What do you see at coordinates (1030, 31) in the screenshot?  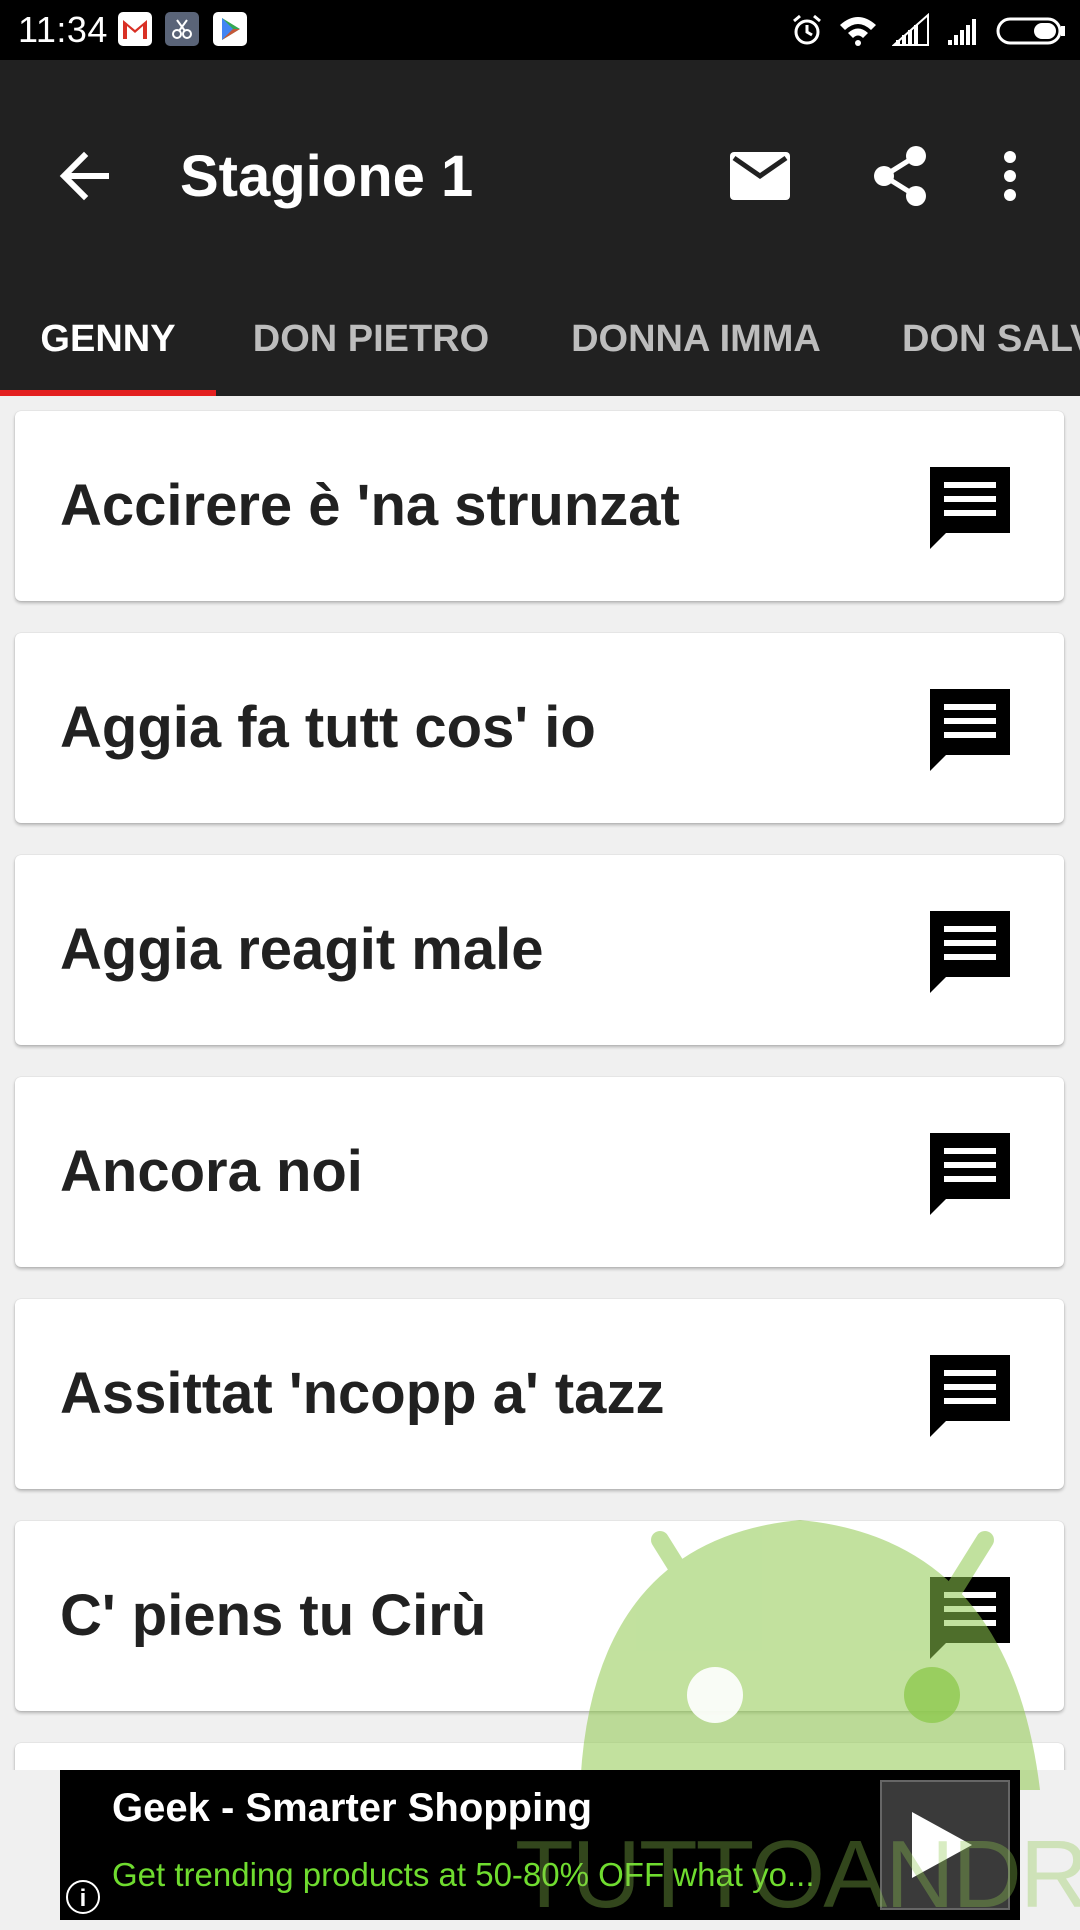 I see `battery-icon` at bounding box center [1030, 31].